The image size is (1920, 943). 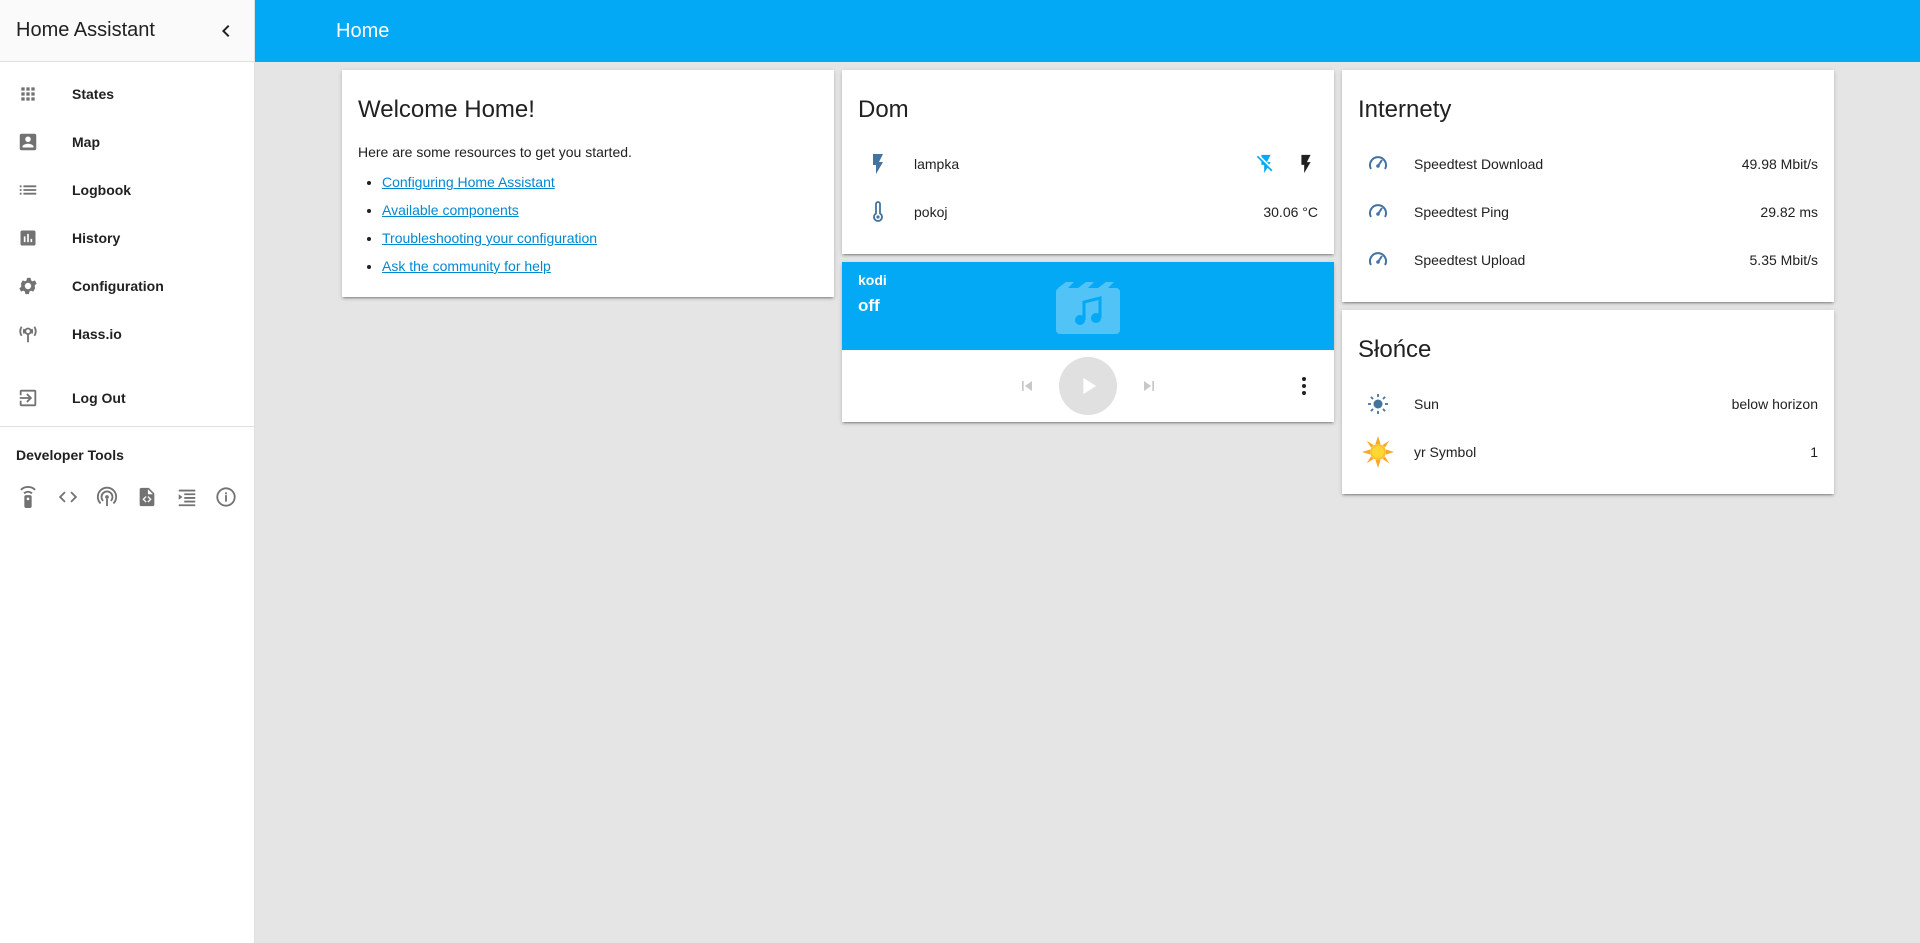 What do you see at coordinates (608, 238) in the screenshot?
I see `list-item: Troubleshooting your configuration` at bounding box center [608, 238].